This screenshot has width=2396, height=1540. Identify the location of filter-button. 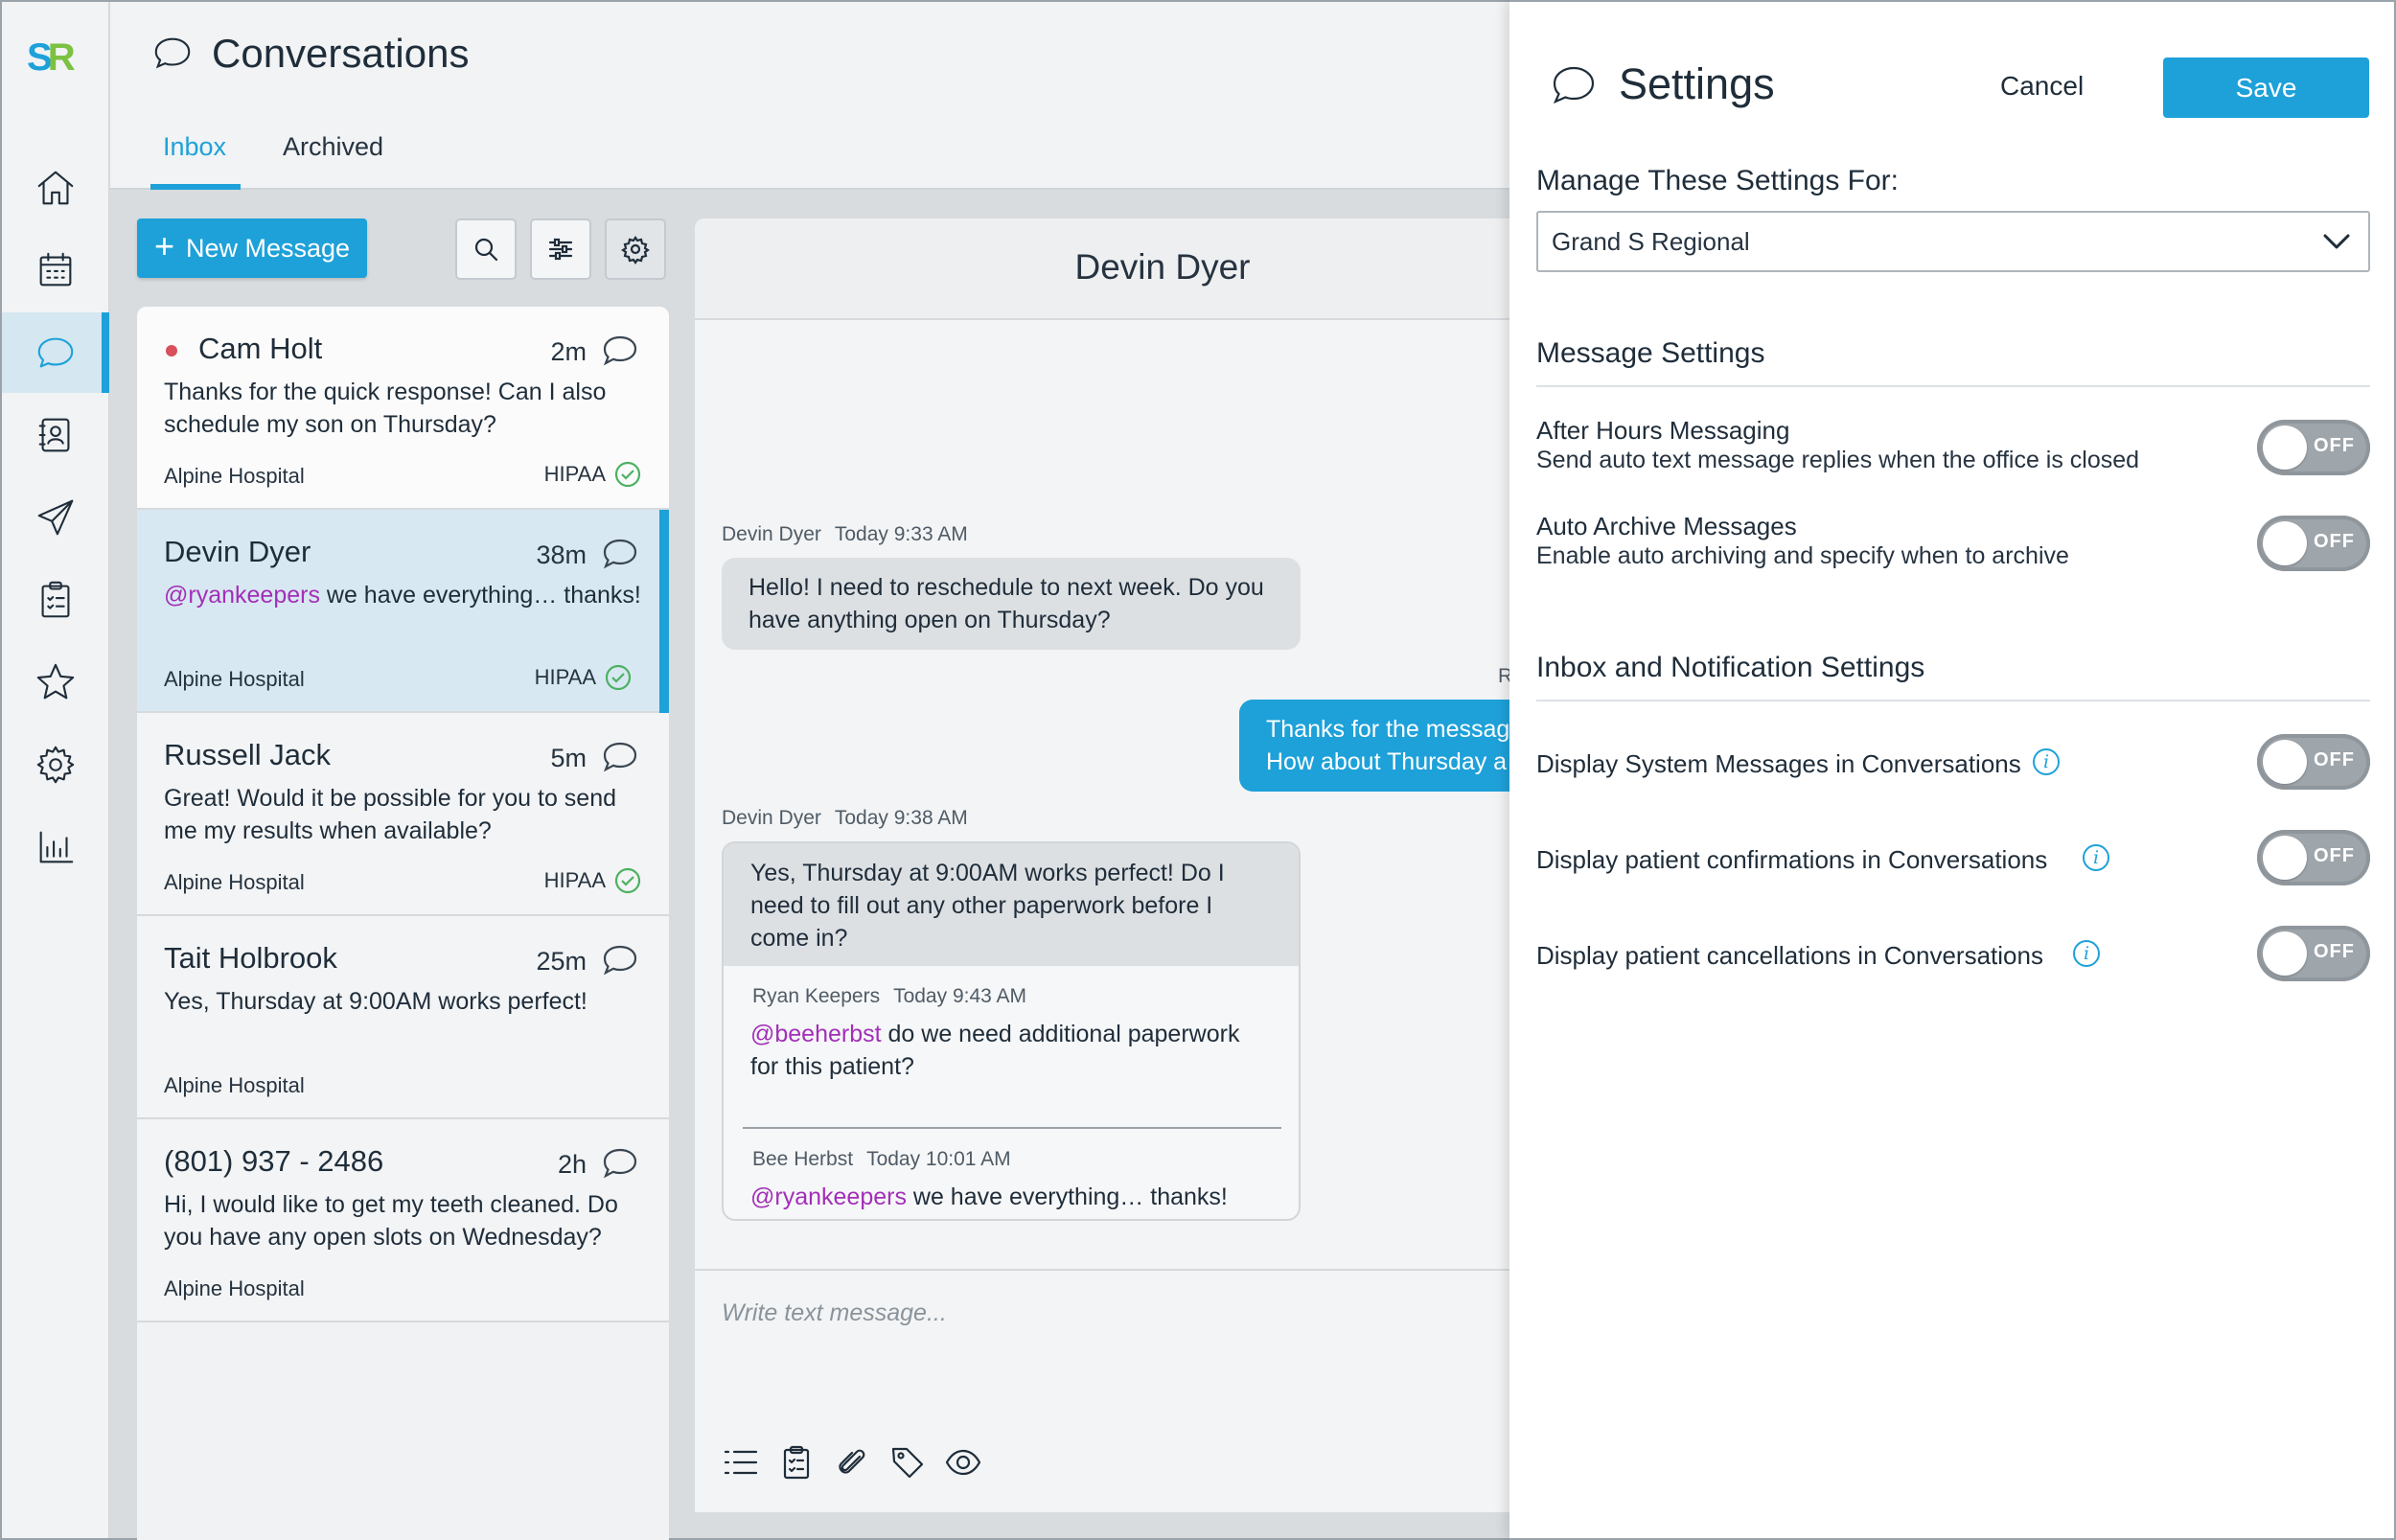
(560, 249).